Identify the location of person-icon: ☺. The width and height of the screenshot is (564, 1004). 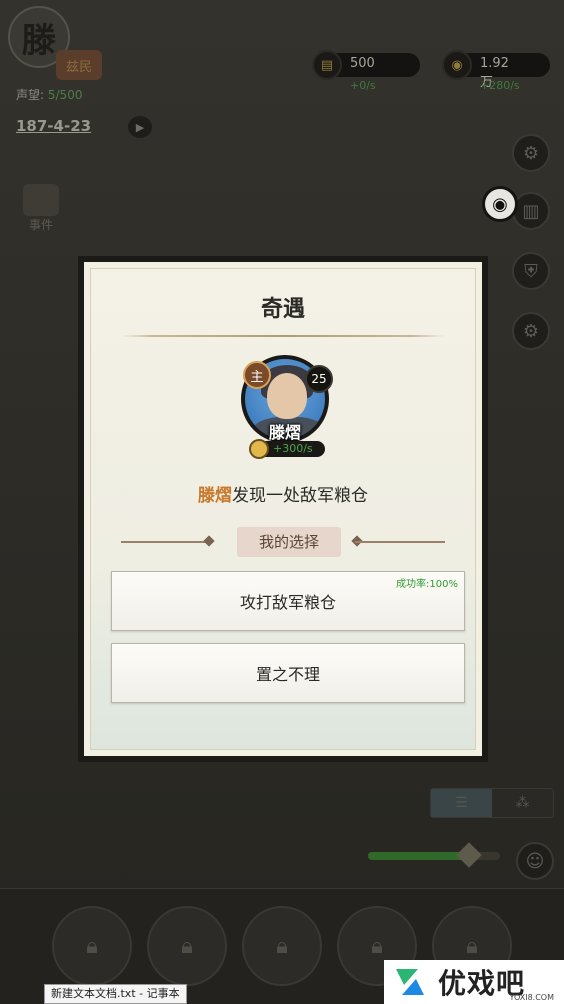
(535, 861).